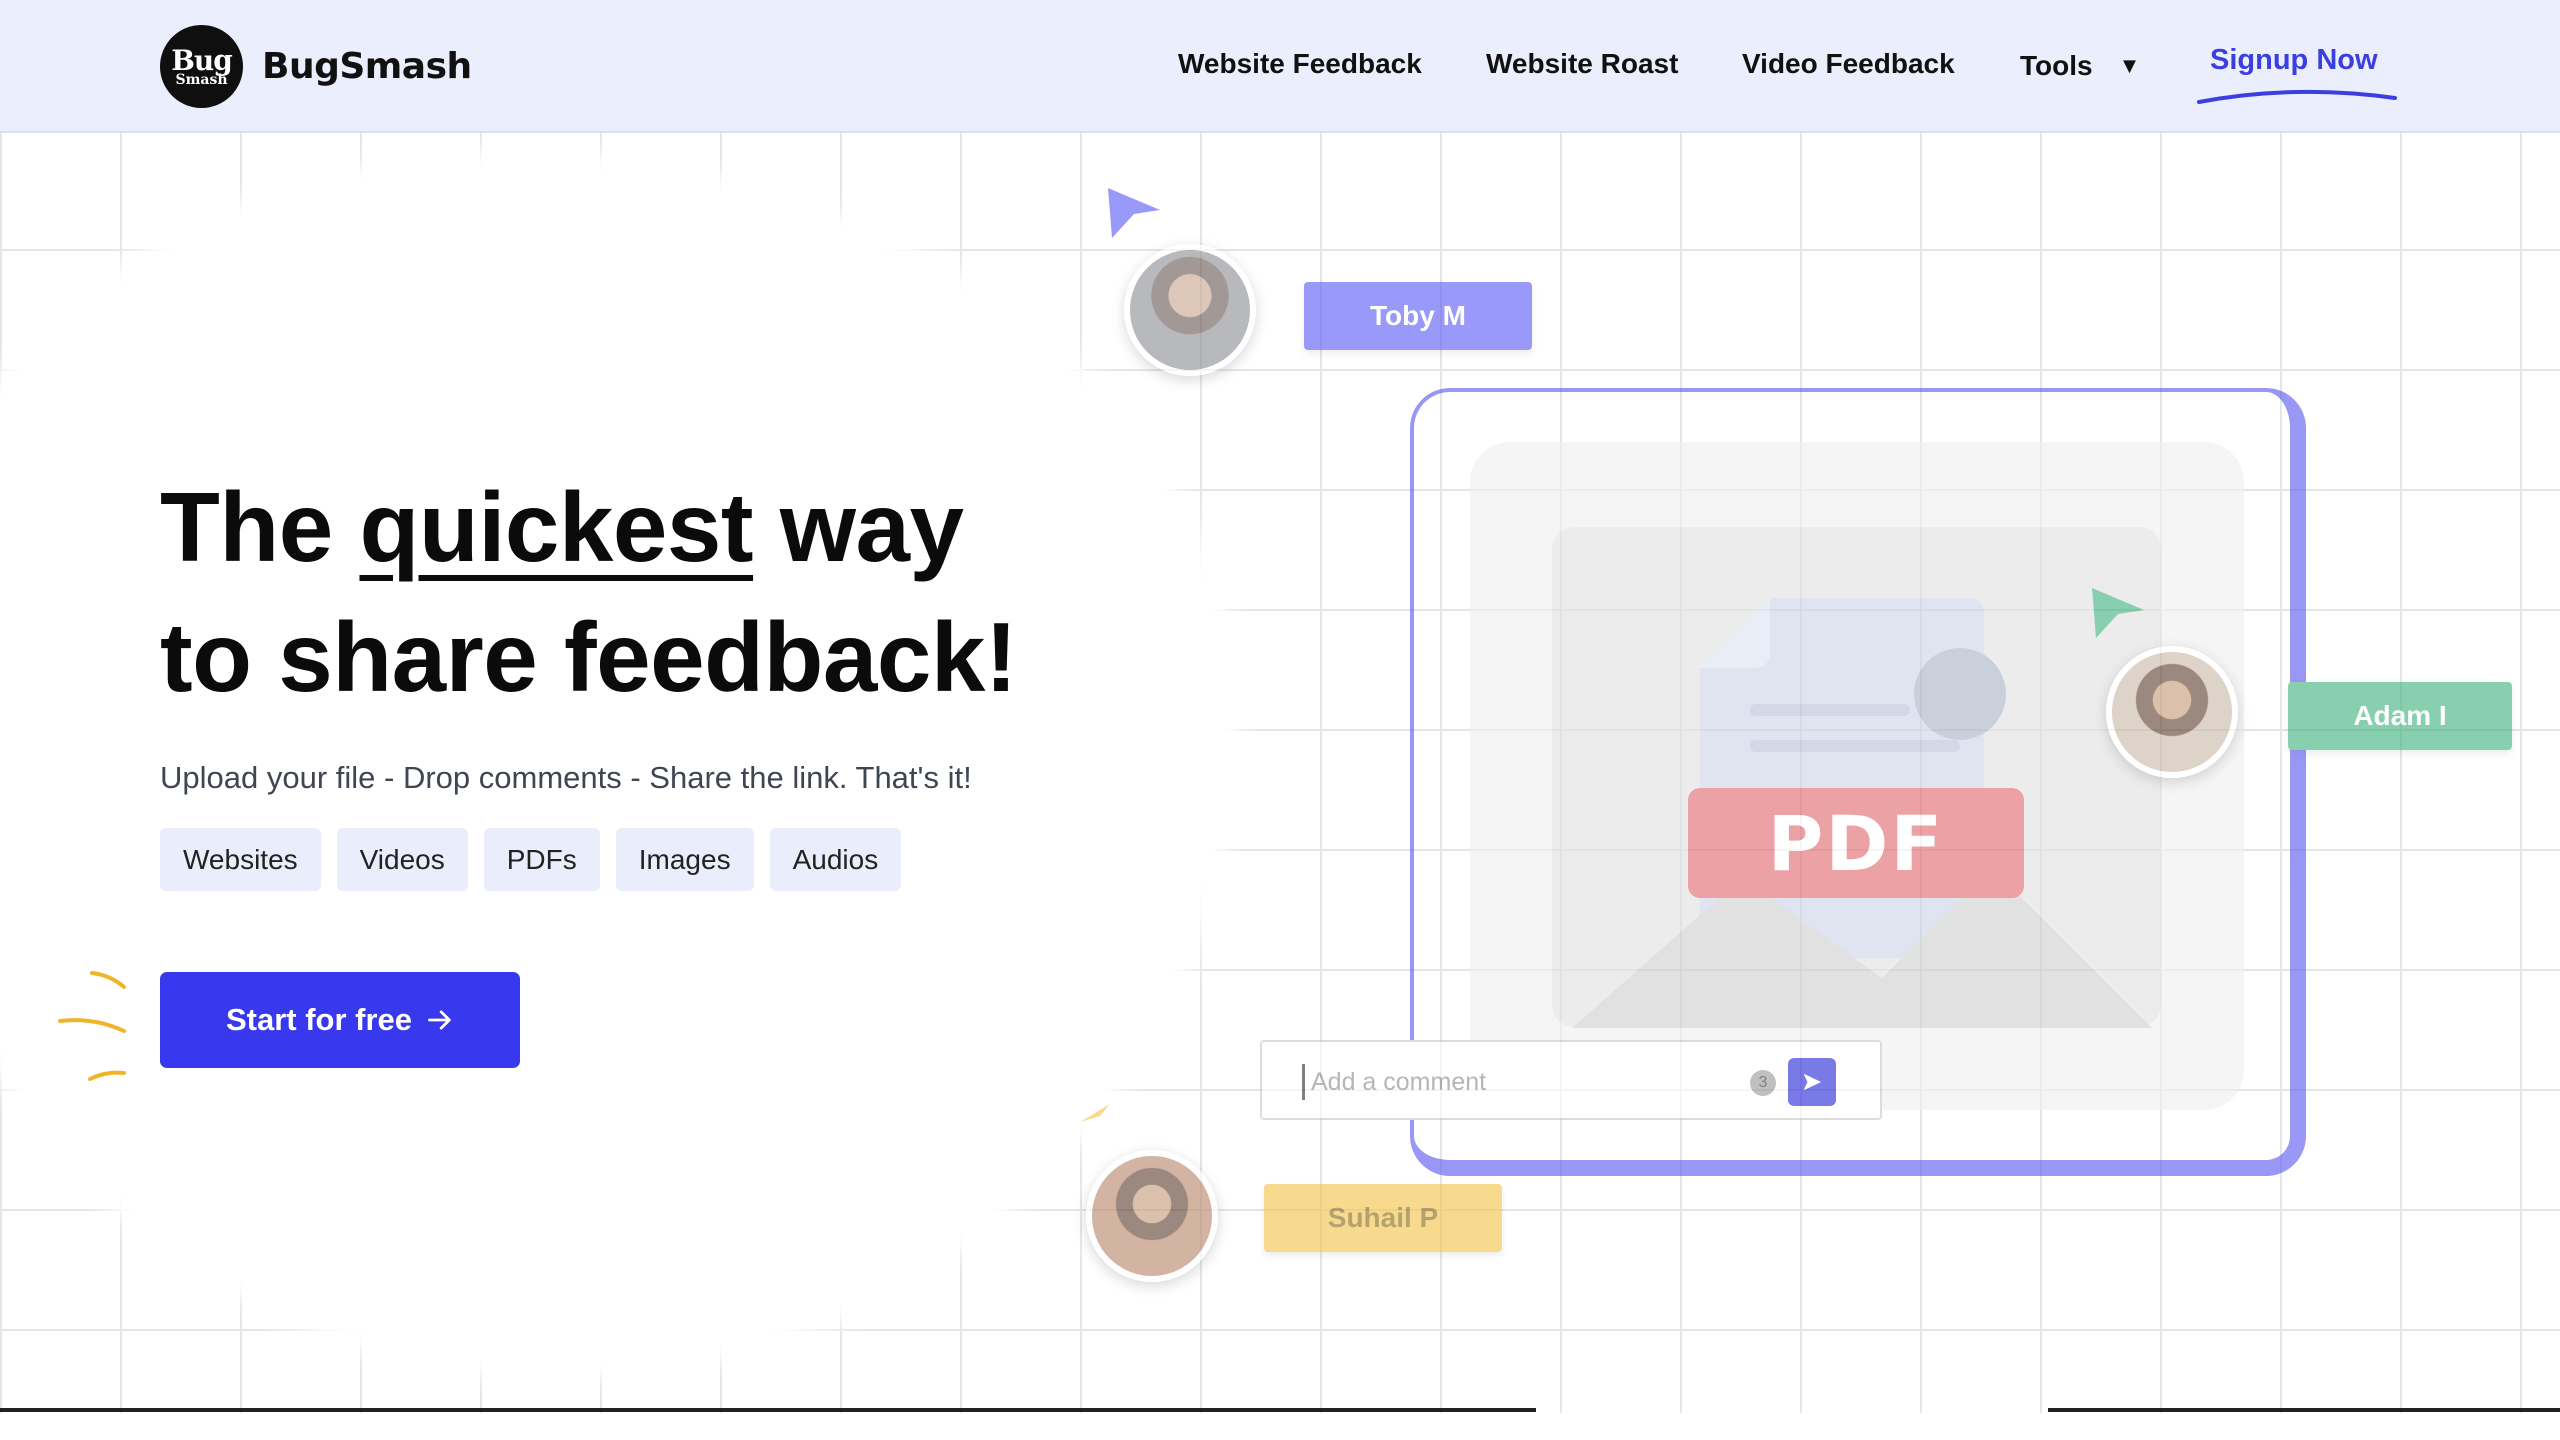 The height and width of the screenshot is (1440, 2560). Describe the element at coordinates (1095, 1113) in the screenshot. I see `cursor-pointer-icon-suhail` at that location.